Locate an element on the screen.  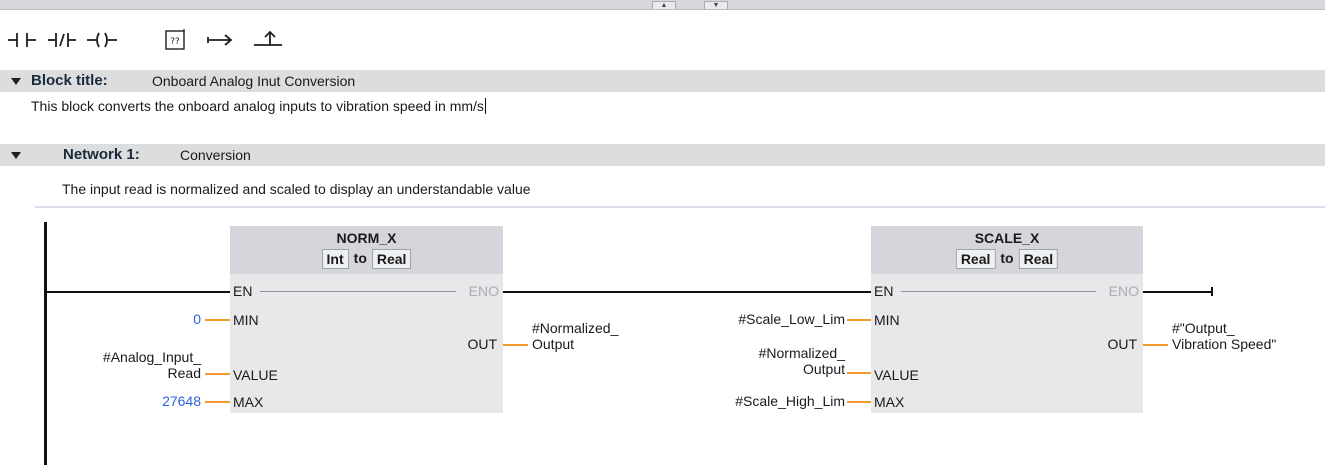
wire-end-marker is located at coordinates (1212, 291).